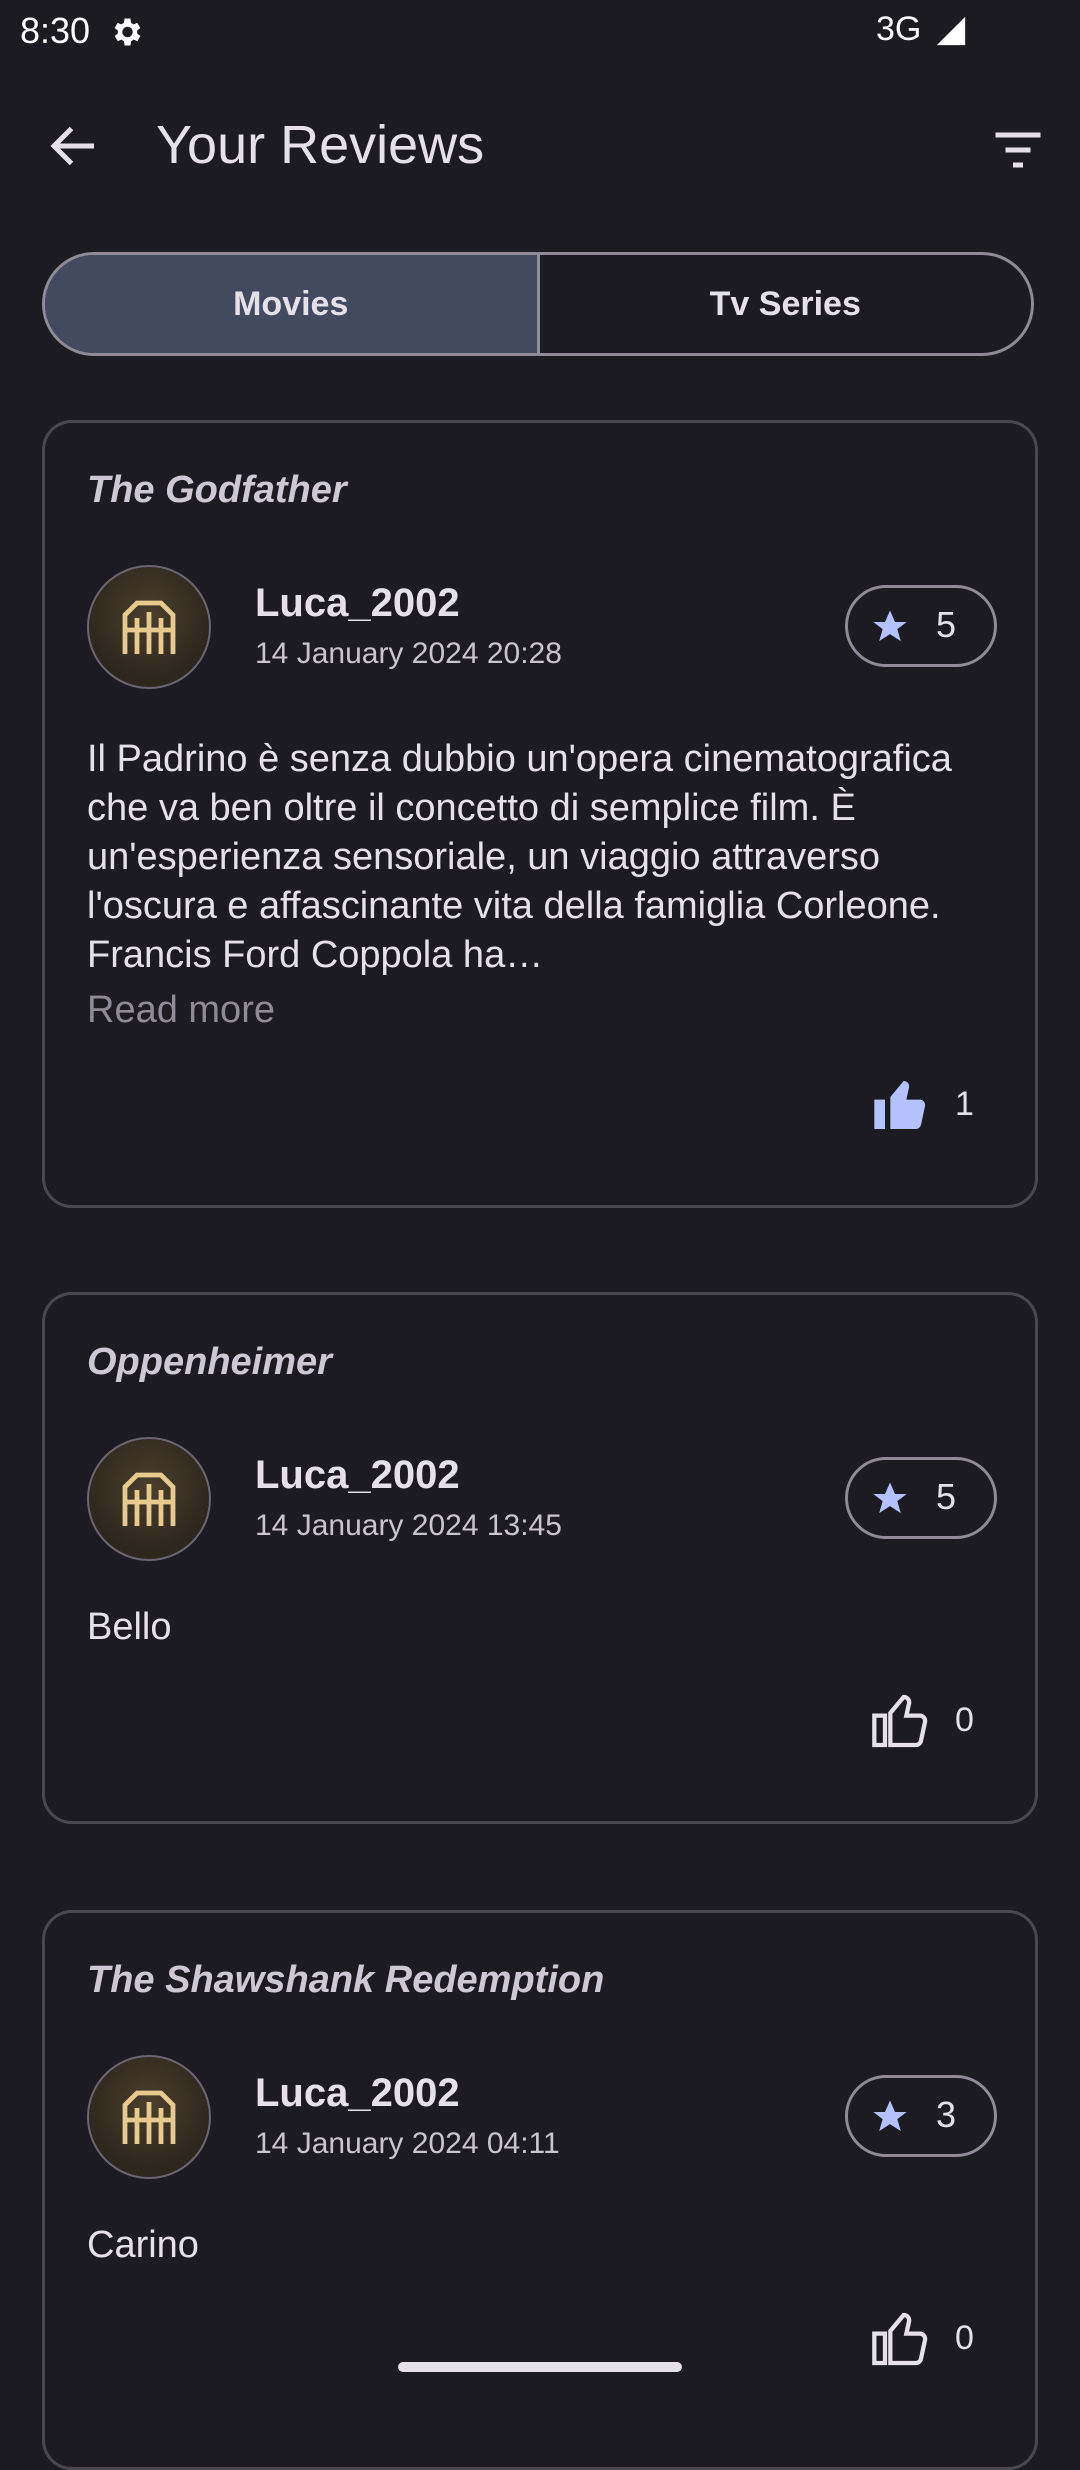 The height and width of the screenshot is (2470, 1080). Describe the element at coordinates (346, 1980) in the screenshot. I see `movie-title: The Shawshank Redemption` at that location.